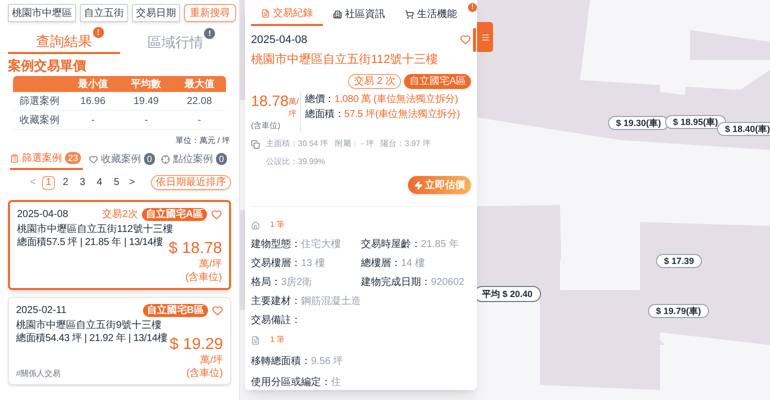  Describe the element at coordinates (375, 82) in the screenshot. I see `trade-count: 交易 2 次` at that location.